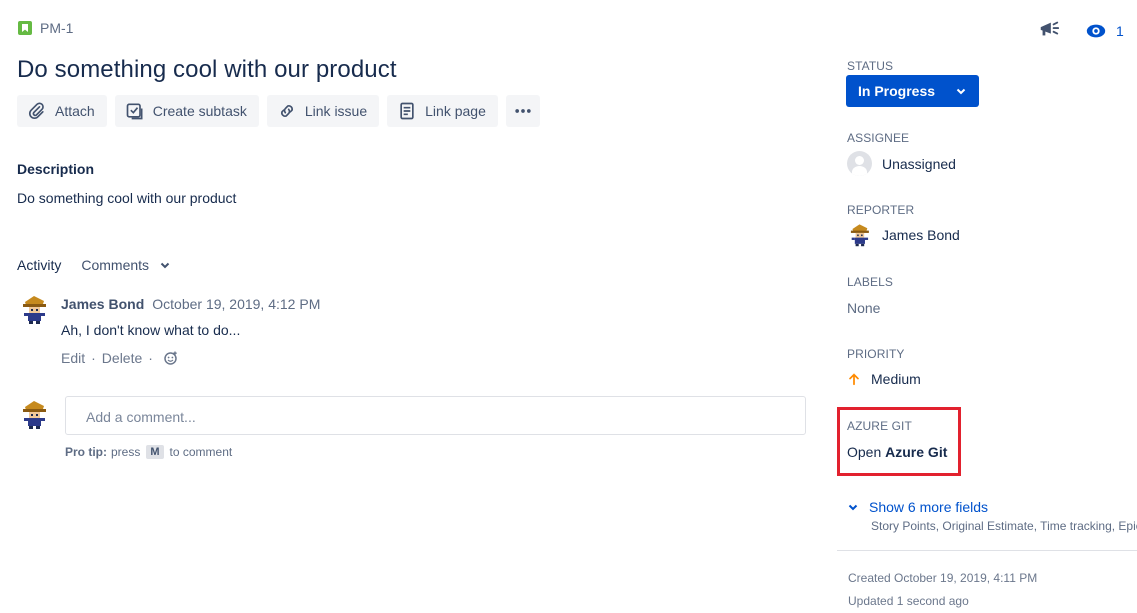  I want to click on more-actions-button, so click(522, 111).